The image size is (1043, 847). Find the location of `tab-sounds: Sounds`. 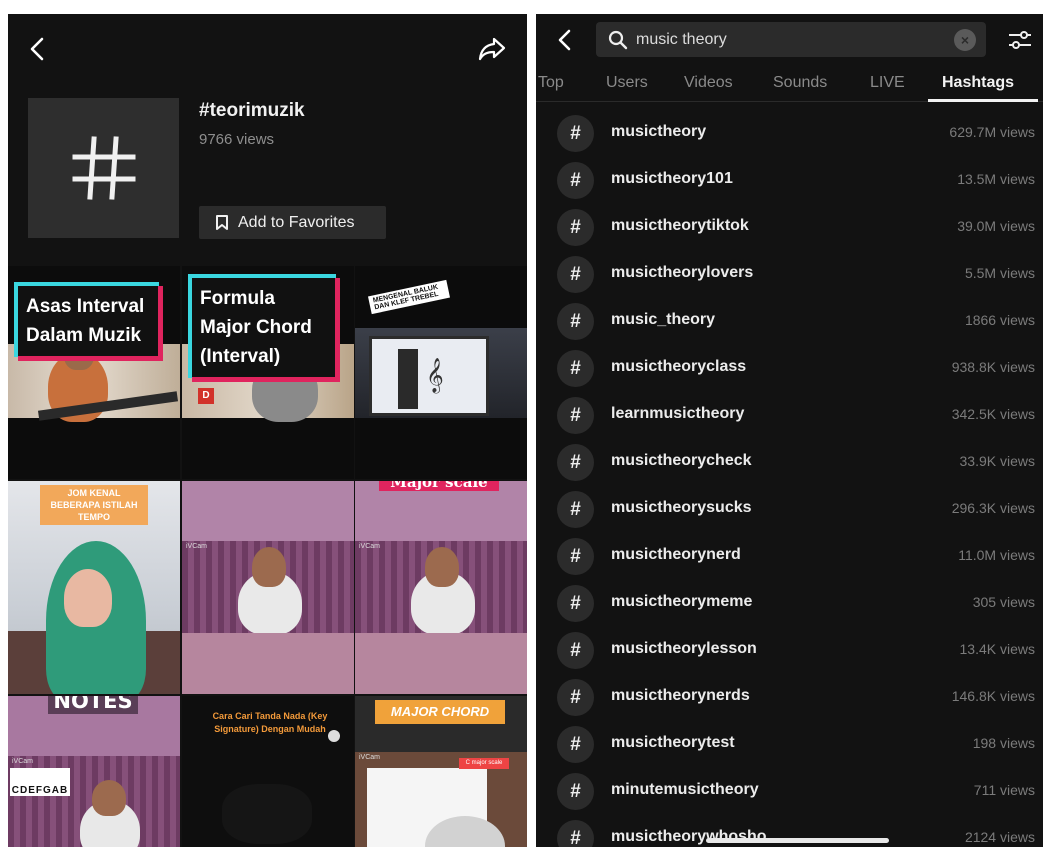

tab-sounds: Sounds is located at coordinates (800, 83).